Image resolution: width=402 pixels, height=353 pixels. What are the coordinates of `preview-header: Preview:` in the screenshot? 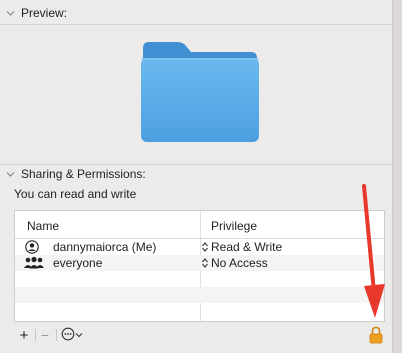 It's located at (36, 13).